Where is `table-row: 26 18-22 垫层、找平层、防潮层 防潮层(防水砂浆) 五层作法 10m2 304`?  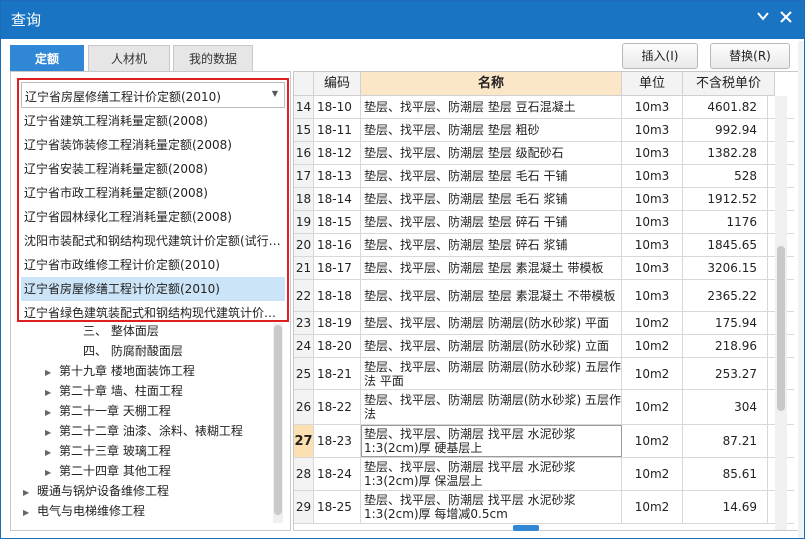
table-row: 26 18-22 垫层、找平层、防潮层 防潮层(防水砂浆) 五层作法 10m2 304 is located at coordinates (544, 407).